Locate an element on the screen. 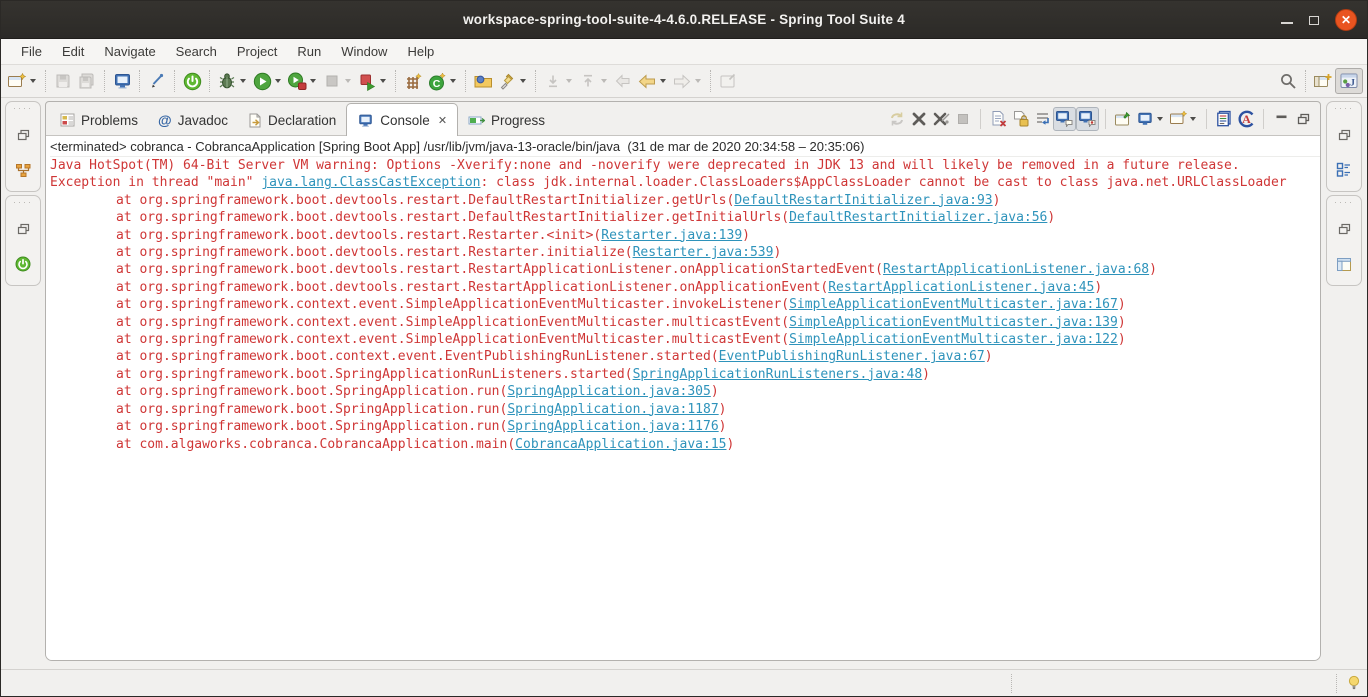 The height and width of the screenshot is (697, 1368). spring-boot-button is located at coordinates (192, 81).